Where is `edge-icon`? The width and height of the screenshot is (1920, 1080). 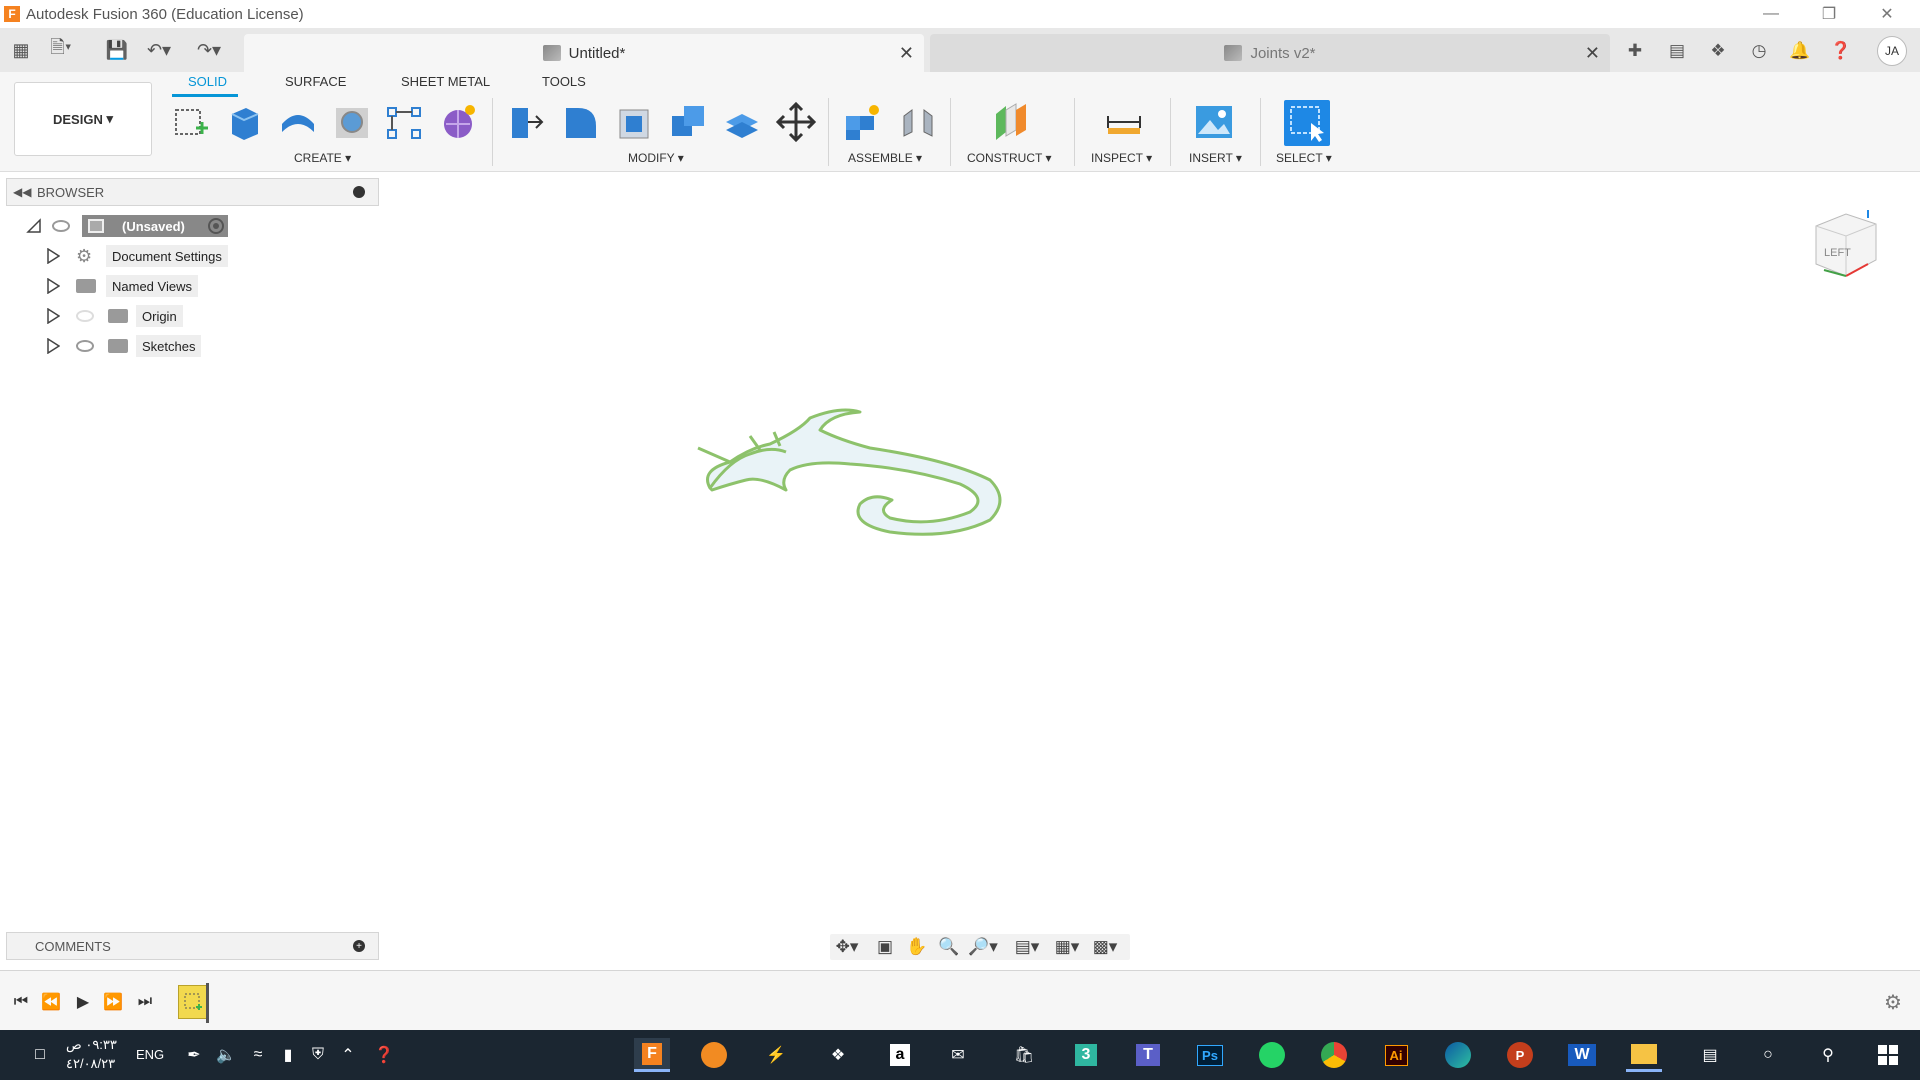
edge-icon is located at coordinates (1458, 1055).